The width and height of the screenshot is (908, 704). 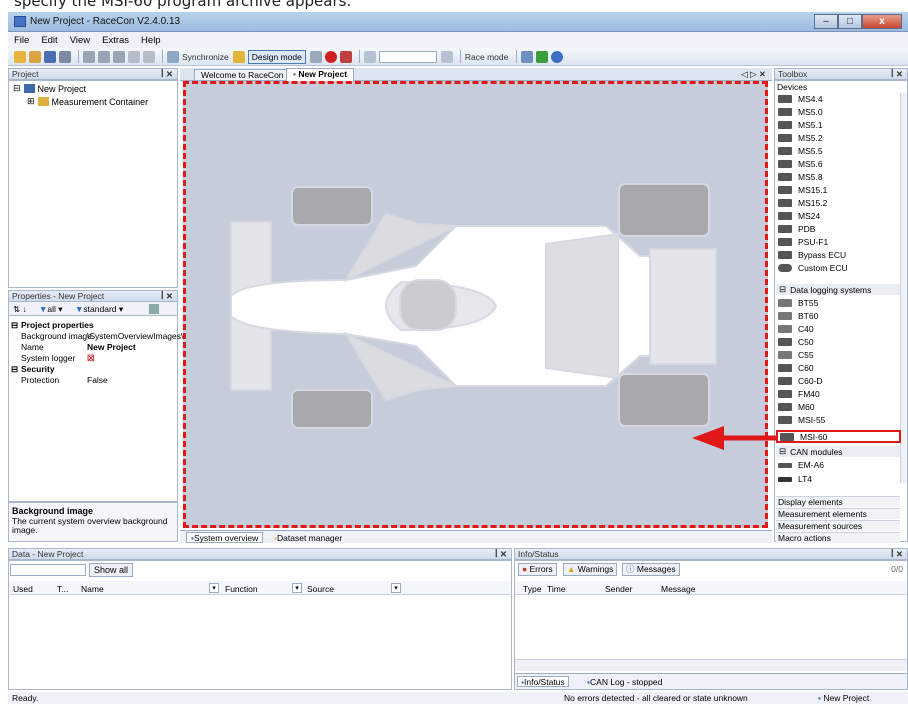 What do you see at coordinates (590, 569) in the screenshot?
I see `warnings-button: ▲ Warnings` at bounding box center [590, 569].